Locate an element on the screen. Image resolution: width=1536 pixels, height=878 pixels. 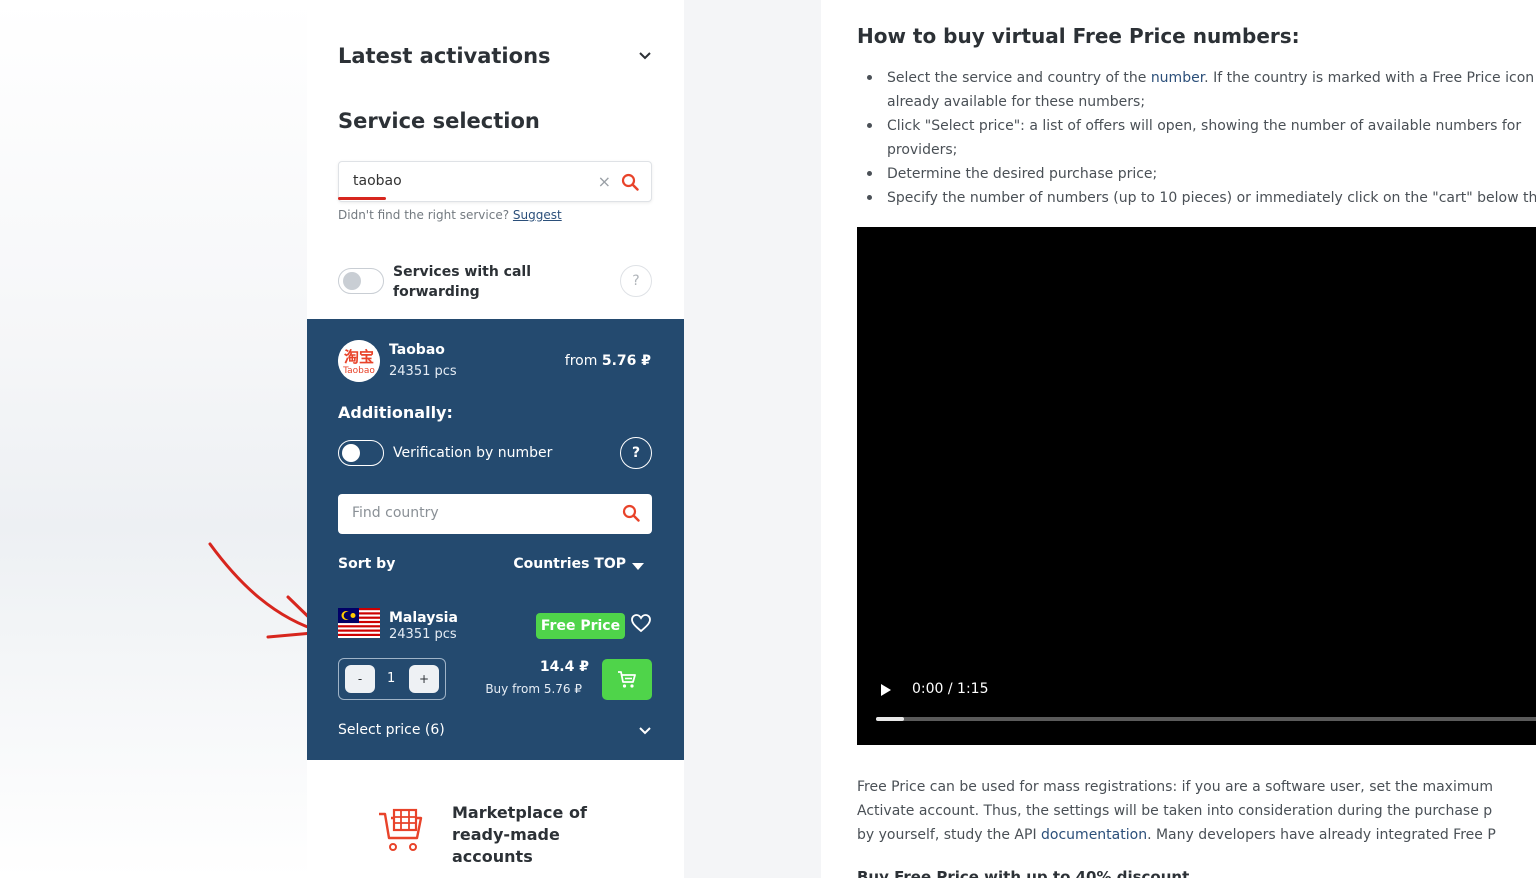
video-progress-bar is located at coordinates (1206, 719).